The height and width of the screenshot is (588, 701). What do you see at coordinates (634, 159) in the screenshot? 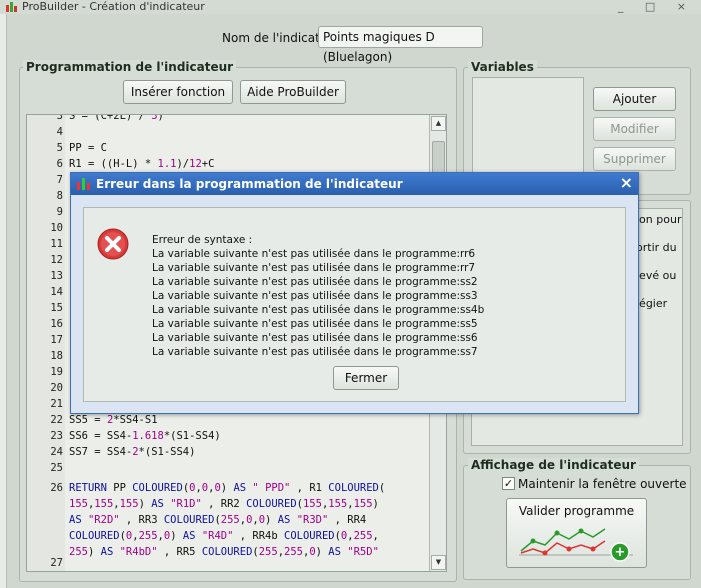
I see `delete-variable-button: Supprimer` at bounding box center [634, 159].